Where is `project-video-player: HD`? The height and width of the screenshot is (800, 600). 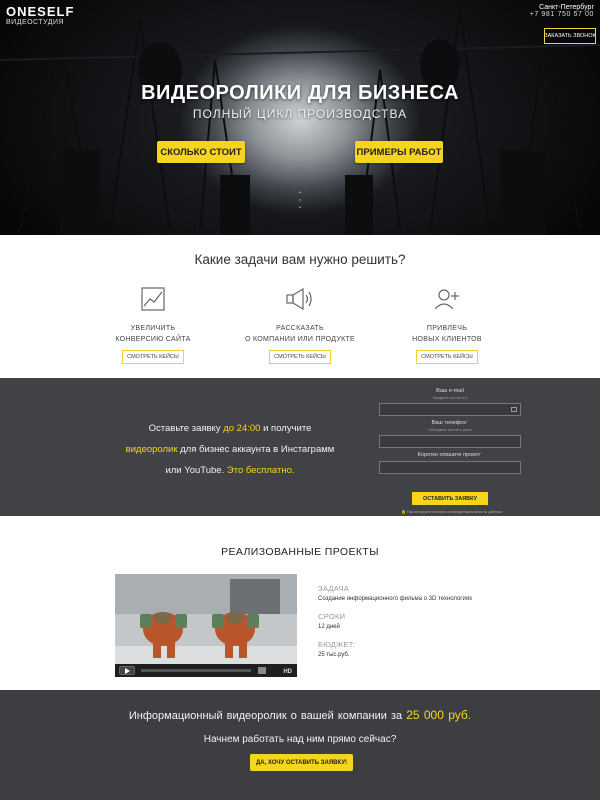
project-video-player: HD is located at coordinates (206, 625).